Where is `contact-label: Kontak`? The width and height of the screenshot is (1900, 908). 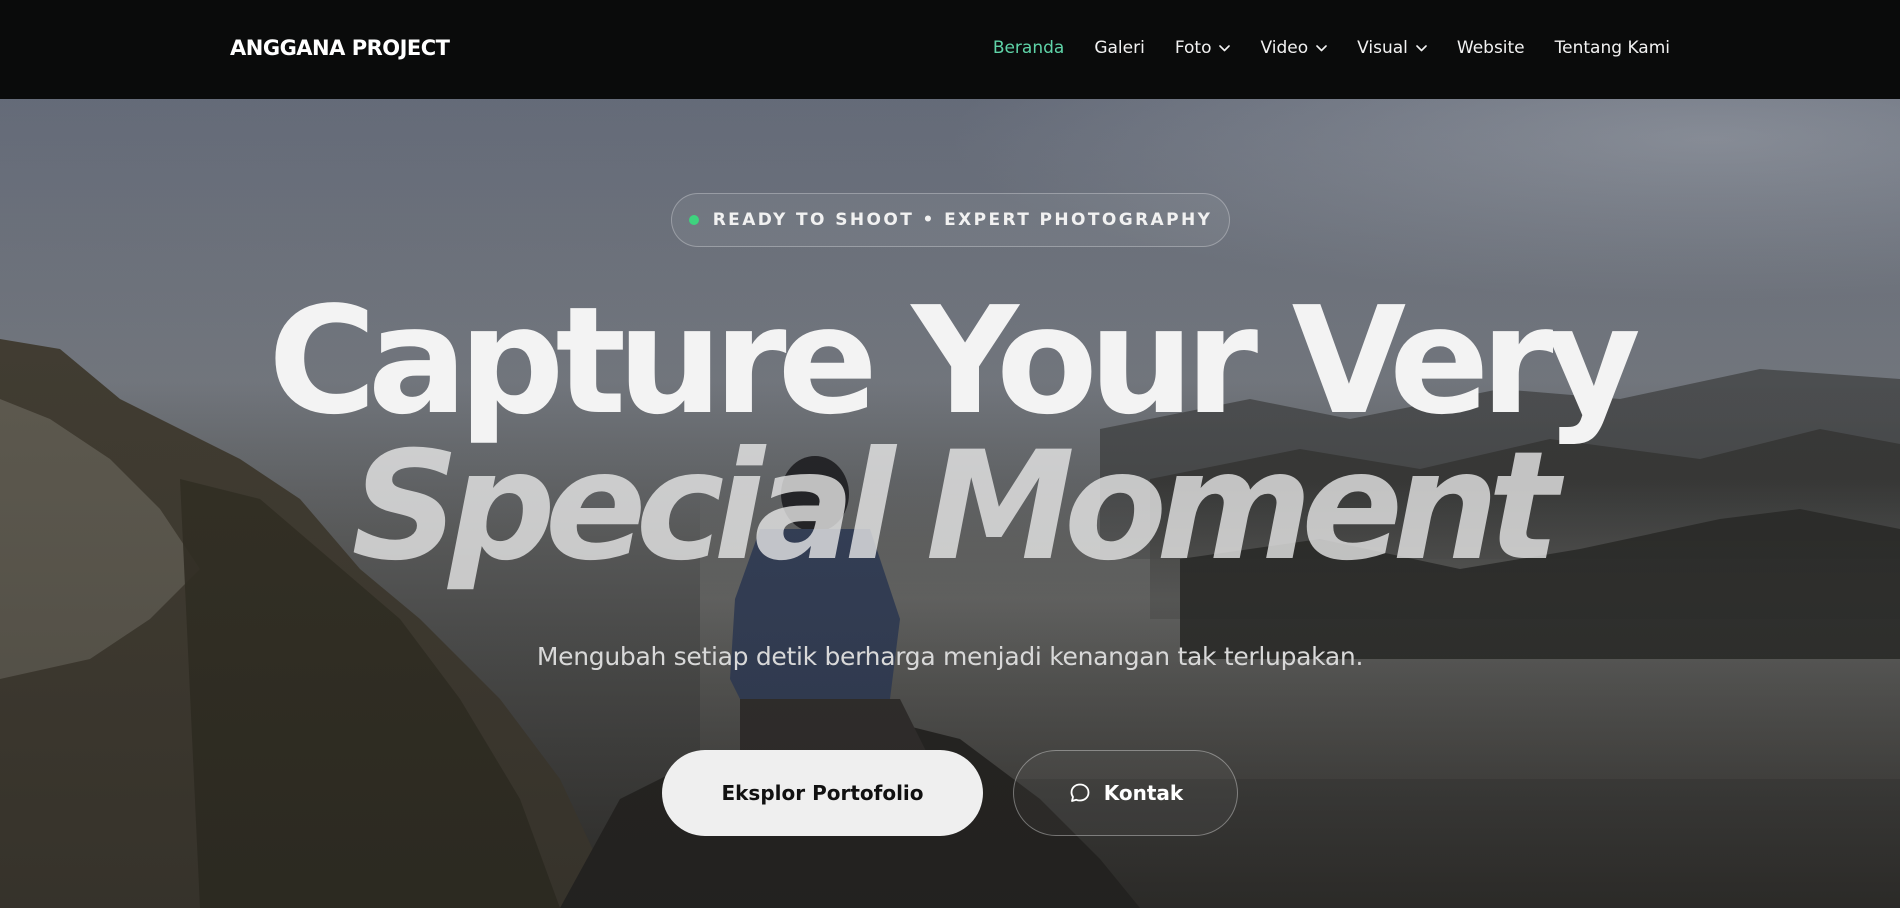 contact-label: Kontak is located at coordinates (1143, 793).